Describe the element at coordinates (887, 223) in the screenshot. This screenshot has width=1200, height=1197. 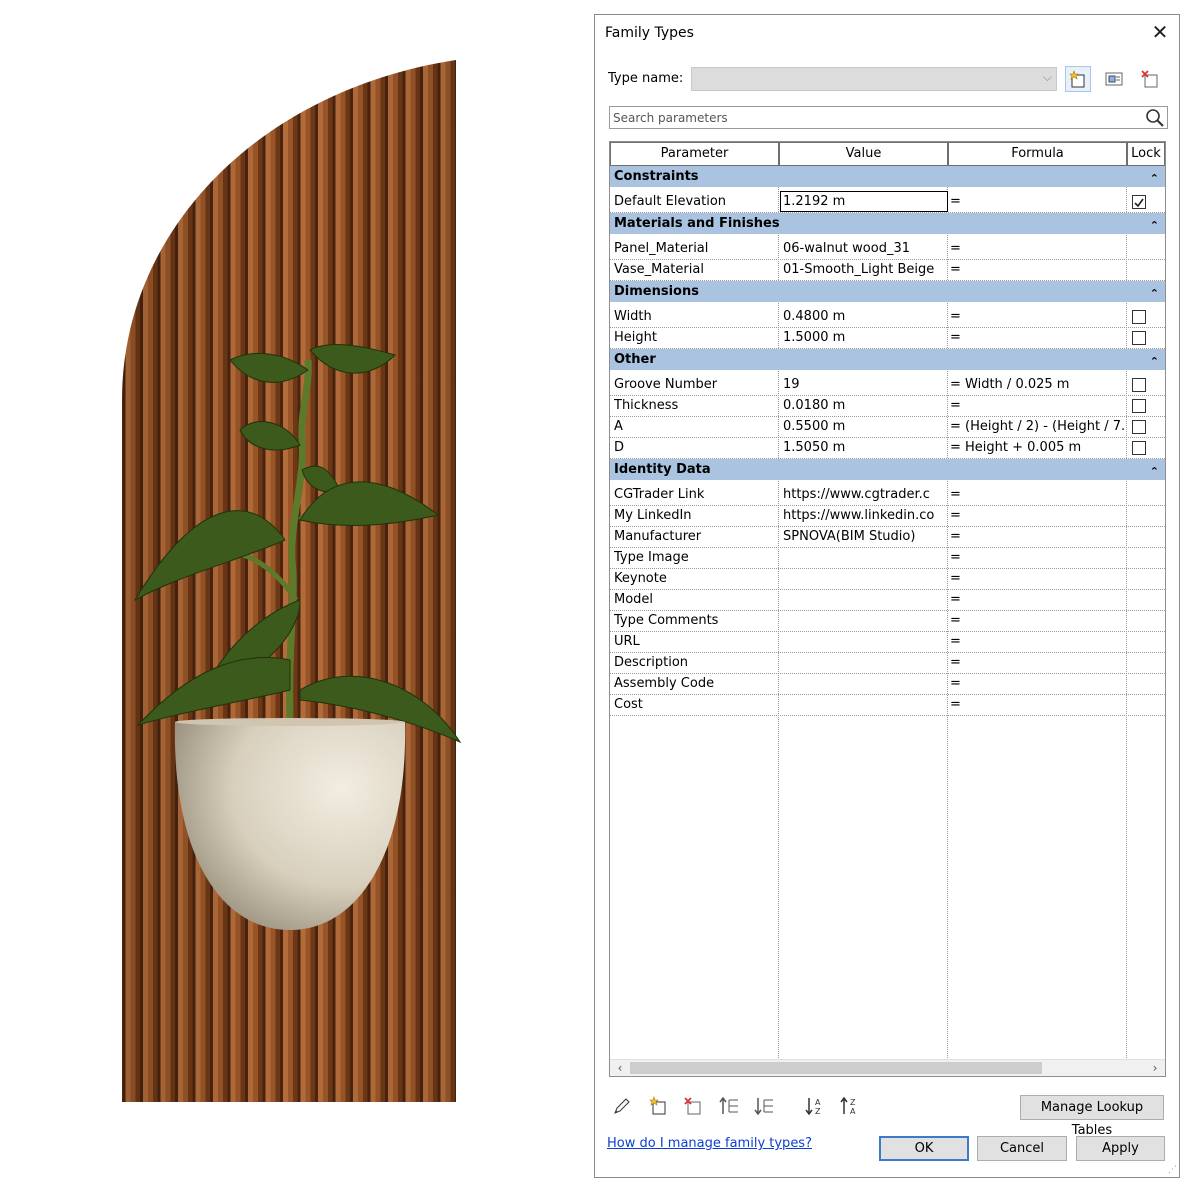
I see `group-header: Materials and Finishes ⌃` at that location.